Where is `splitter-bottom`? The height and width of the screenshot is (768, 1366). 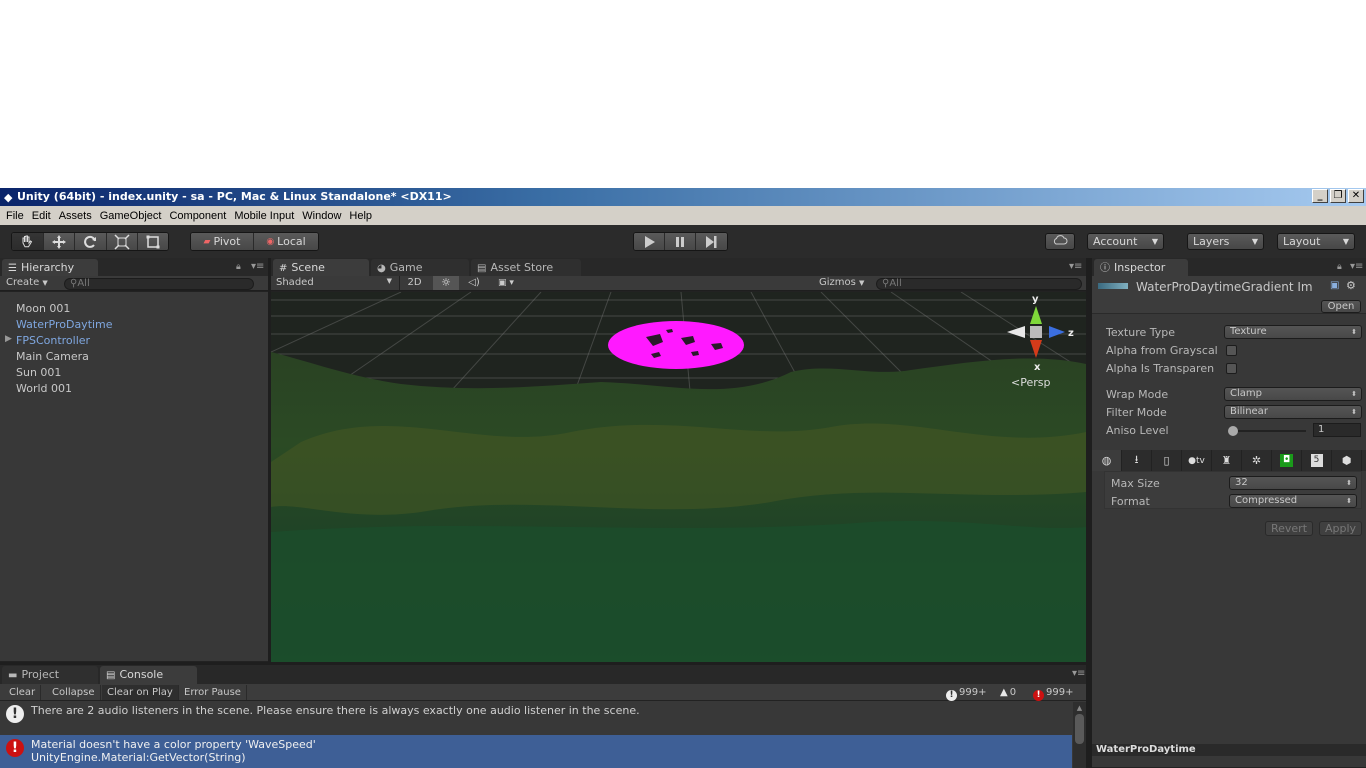
splitter-bottom is located at coordinates (545, 663).